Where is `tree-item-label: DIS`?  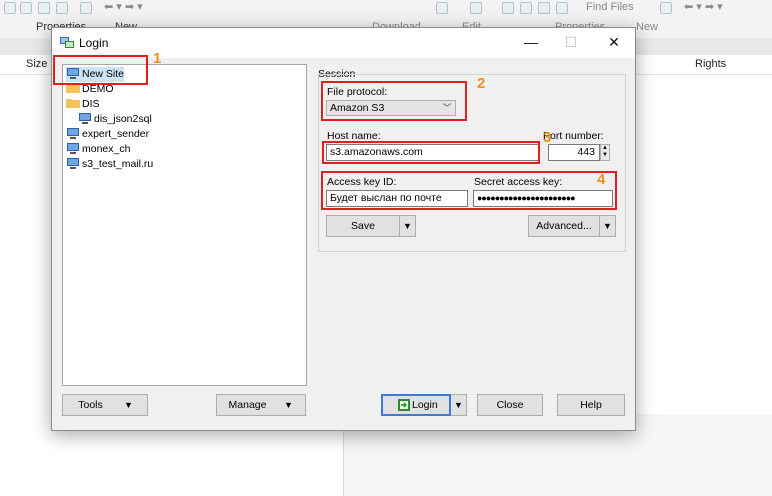 tree-item-label: DIS is located at coordinates (91, 104).